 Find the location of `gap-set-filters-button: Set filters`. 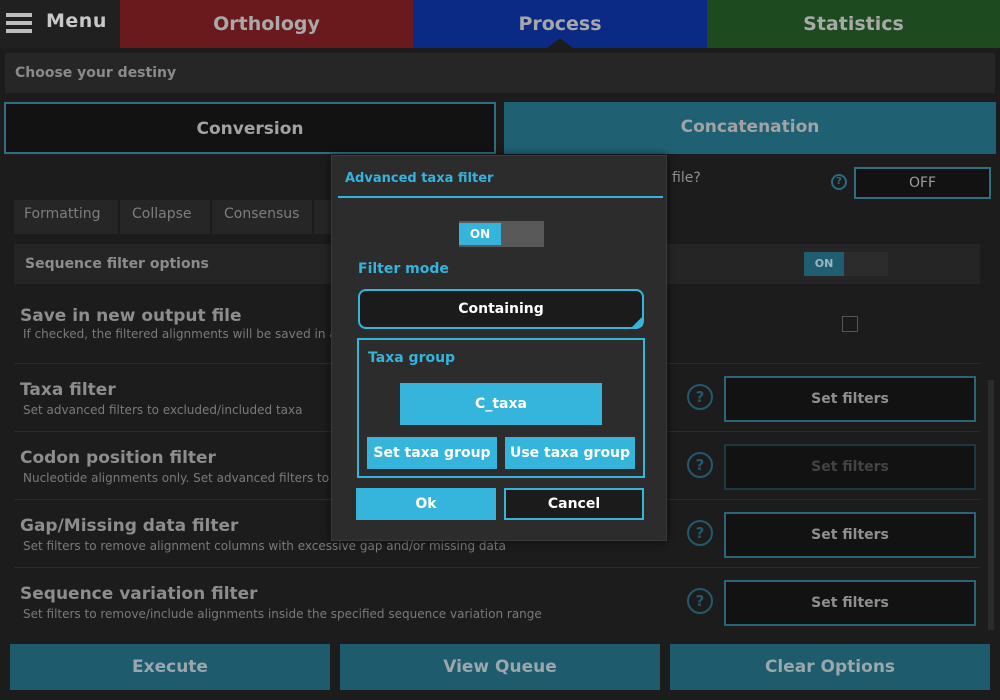

gap-set-filters-button: Set filters is located at coordinates (850, 535).